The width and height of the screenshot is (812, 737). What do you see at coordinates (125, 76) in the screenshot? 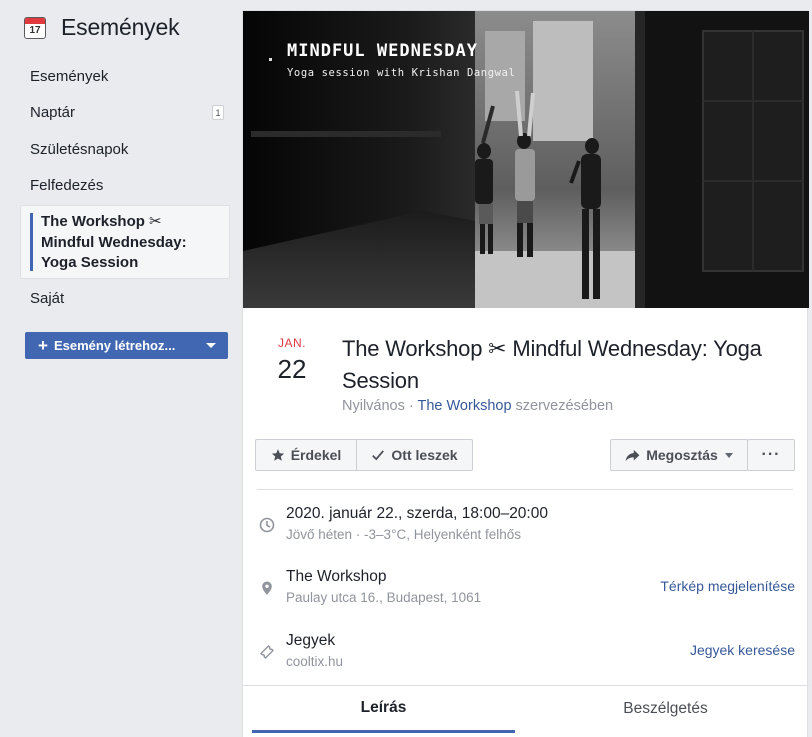
I see `sidebar-item-events: Események` at bounding box center [125, 76].